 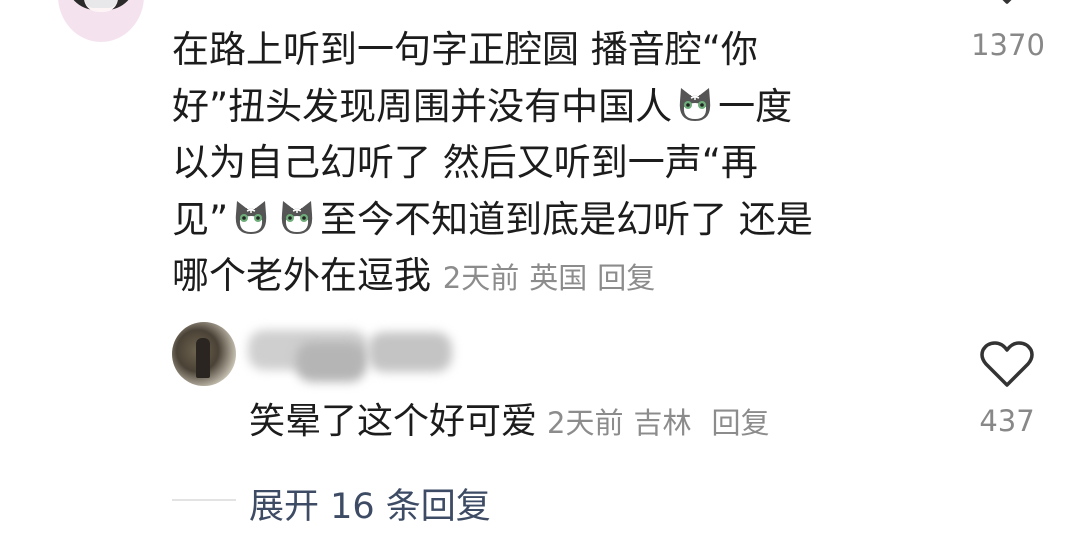 What do you see at coordinates (465, 162) in the screenshot?
I see `comment-line: 以为自己幻听了 然后又听到一声“再` at bounding box center [465, 162].